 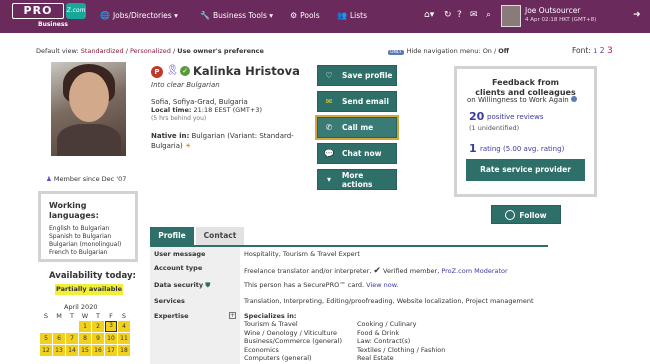 What do you see at coordinates (522, 149) in the screenshot?
I see `rating-label: rating (5.00 avg. rating)` at bounding box center [522, 149].